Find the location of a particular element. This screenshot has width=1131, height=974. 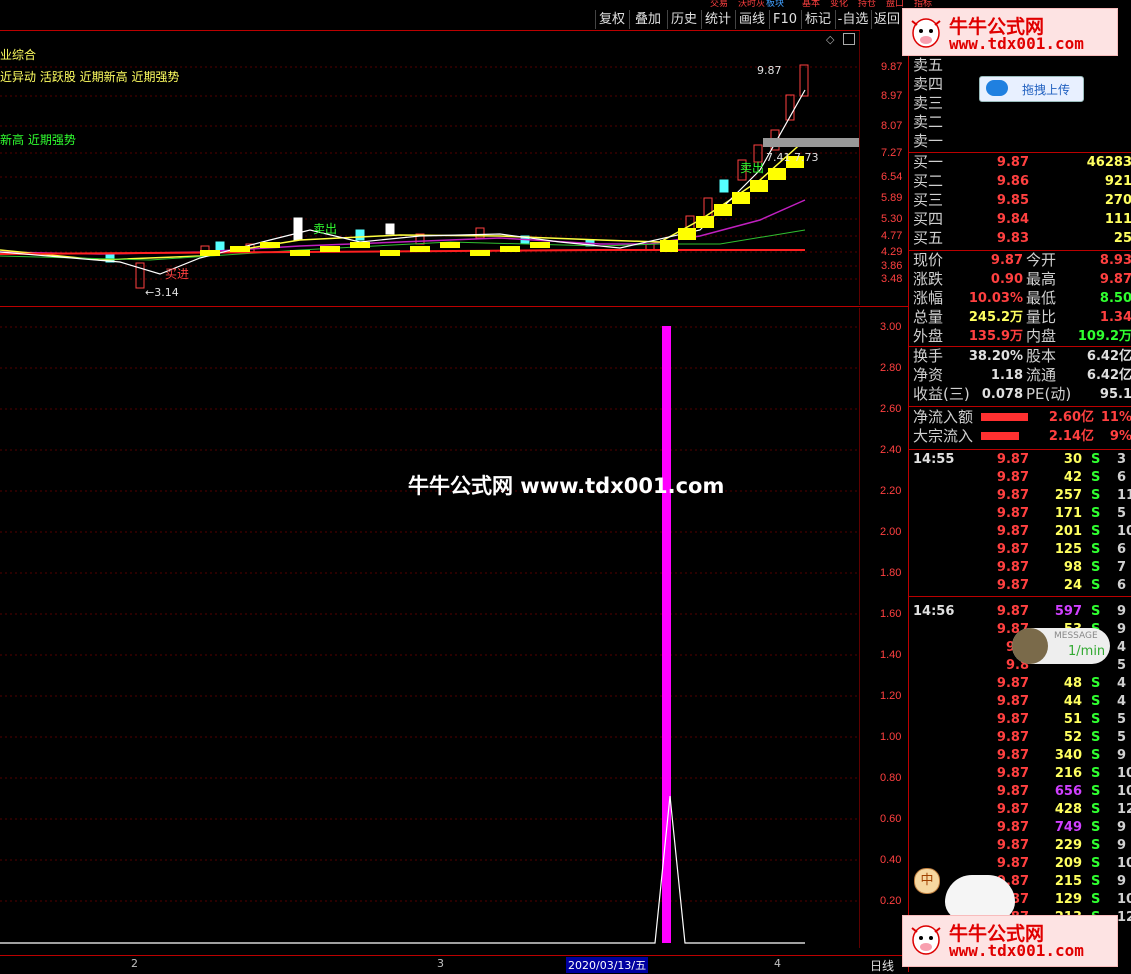

watermark-text: 牛牛公式网 www.tdx001.com is located at coordinates (566, 486).